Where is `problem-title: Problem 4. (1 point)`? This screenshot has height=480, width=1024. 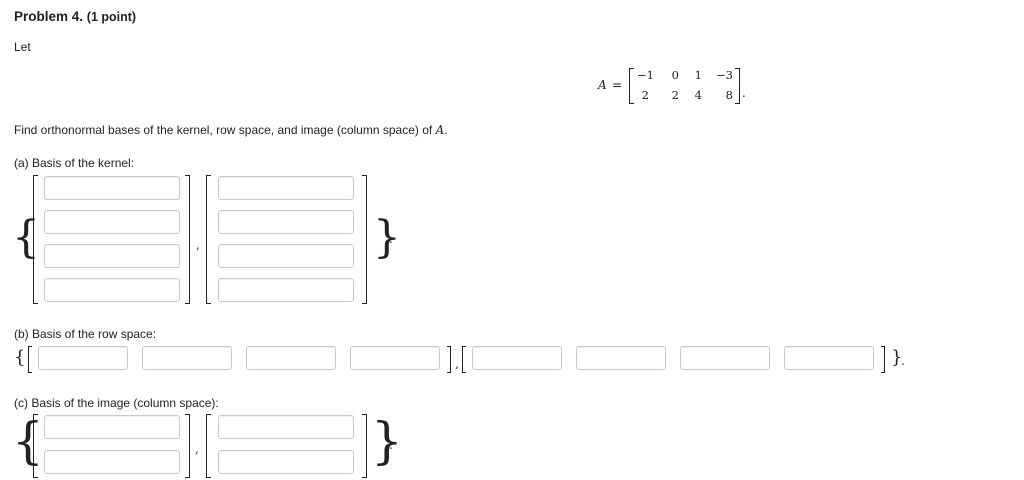 problem-title: Problem 4. (1 point) is located at coordinates (75, 16).